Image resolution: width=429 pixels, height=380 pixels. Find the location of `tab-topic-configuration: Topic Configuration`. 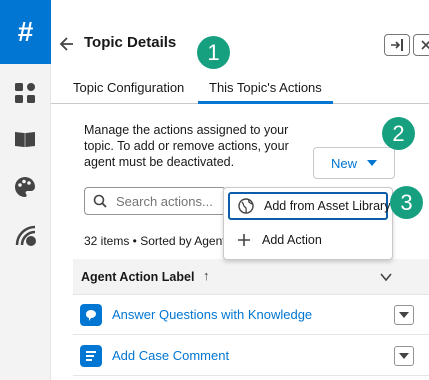

tab-topic-configuration: Topic Configuration is located at coordinates (128, 87).